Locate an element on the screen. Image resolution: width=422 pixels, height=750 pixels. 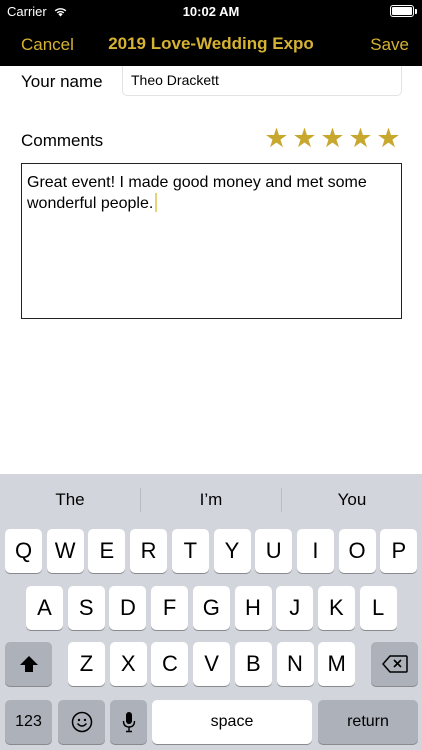
battery-fill is located at coordinates (402, 11).